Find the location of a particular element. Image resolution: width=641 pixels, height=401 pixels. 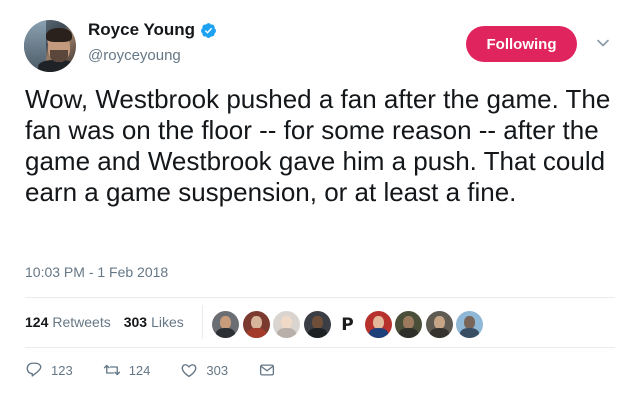

author-avatar is located at coordinates (50, 46).